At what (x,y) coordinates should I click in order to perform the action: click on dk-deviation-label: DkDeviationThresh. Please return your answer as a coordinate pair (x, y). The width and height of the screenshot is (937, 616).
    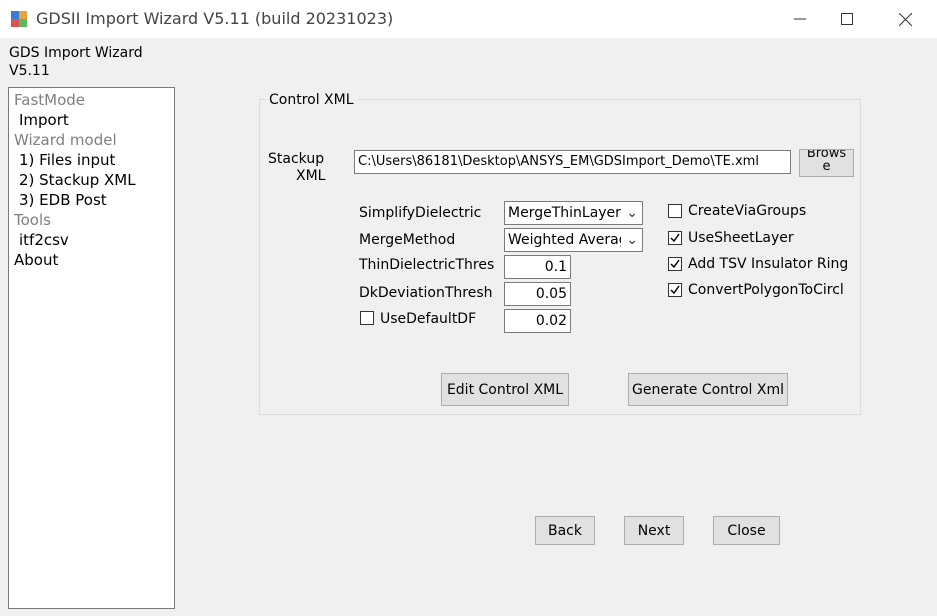
    Looking at the image, I should click on (426, 293).